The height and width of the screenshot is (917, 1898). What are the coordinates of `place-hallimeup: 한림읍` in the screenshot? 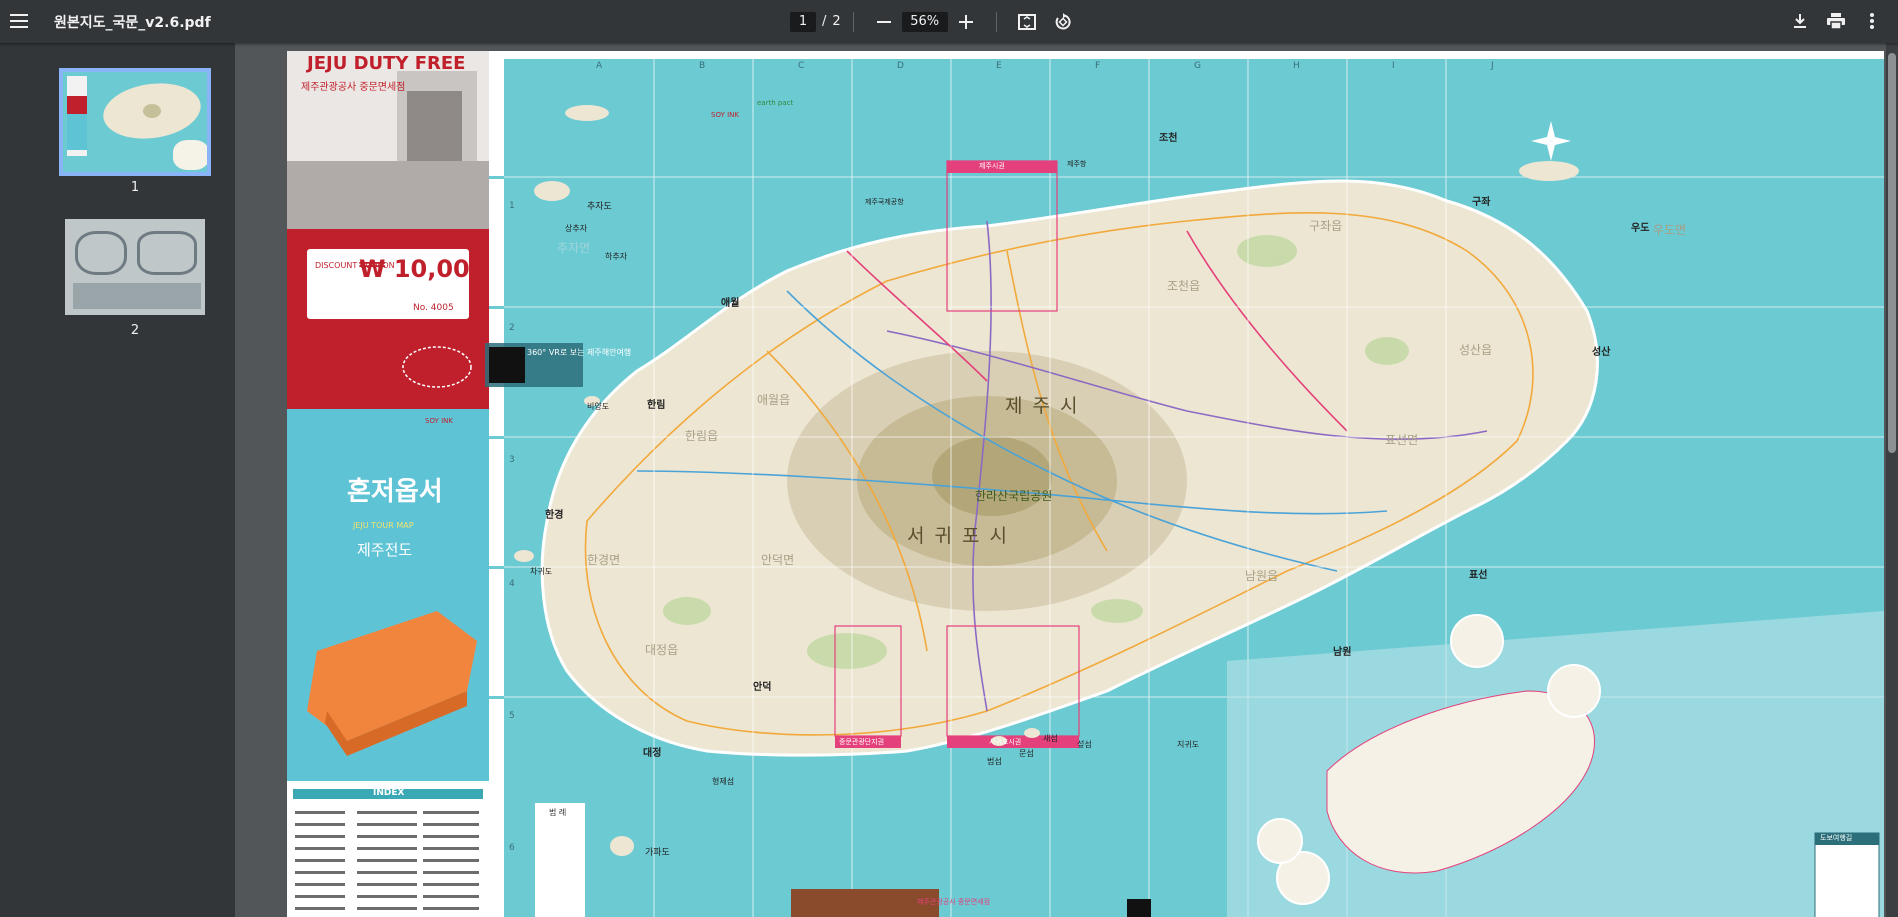 It's located at (702, 436).